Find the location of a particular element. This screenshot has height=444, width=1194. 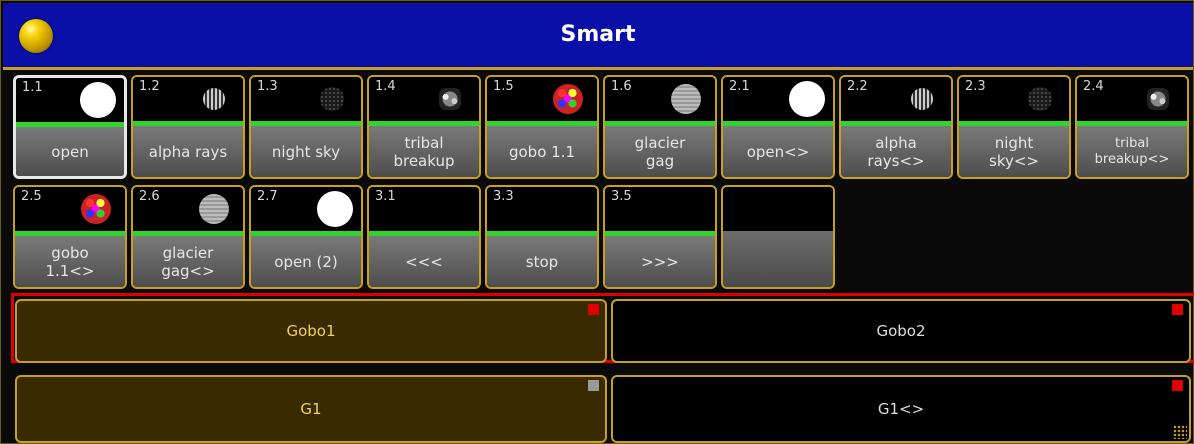

tile-number: 1.1 is located at coordinates (32, 87).